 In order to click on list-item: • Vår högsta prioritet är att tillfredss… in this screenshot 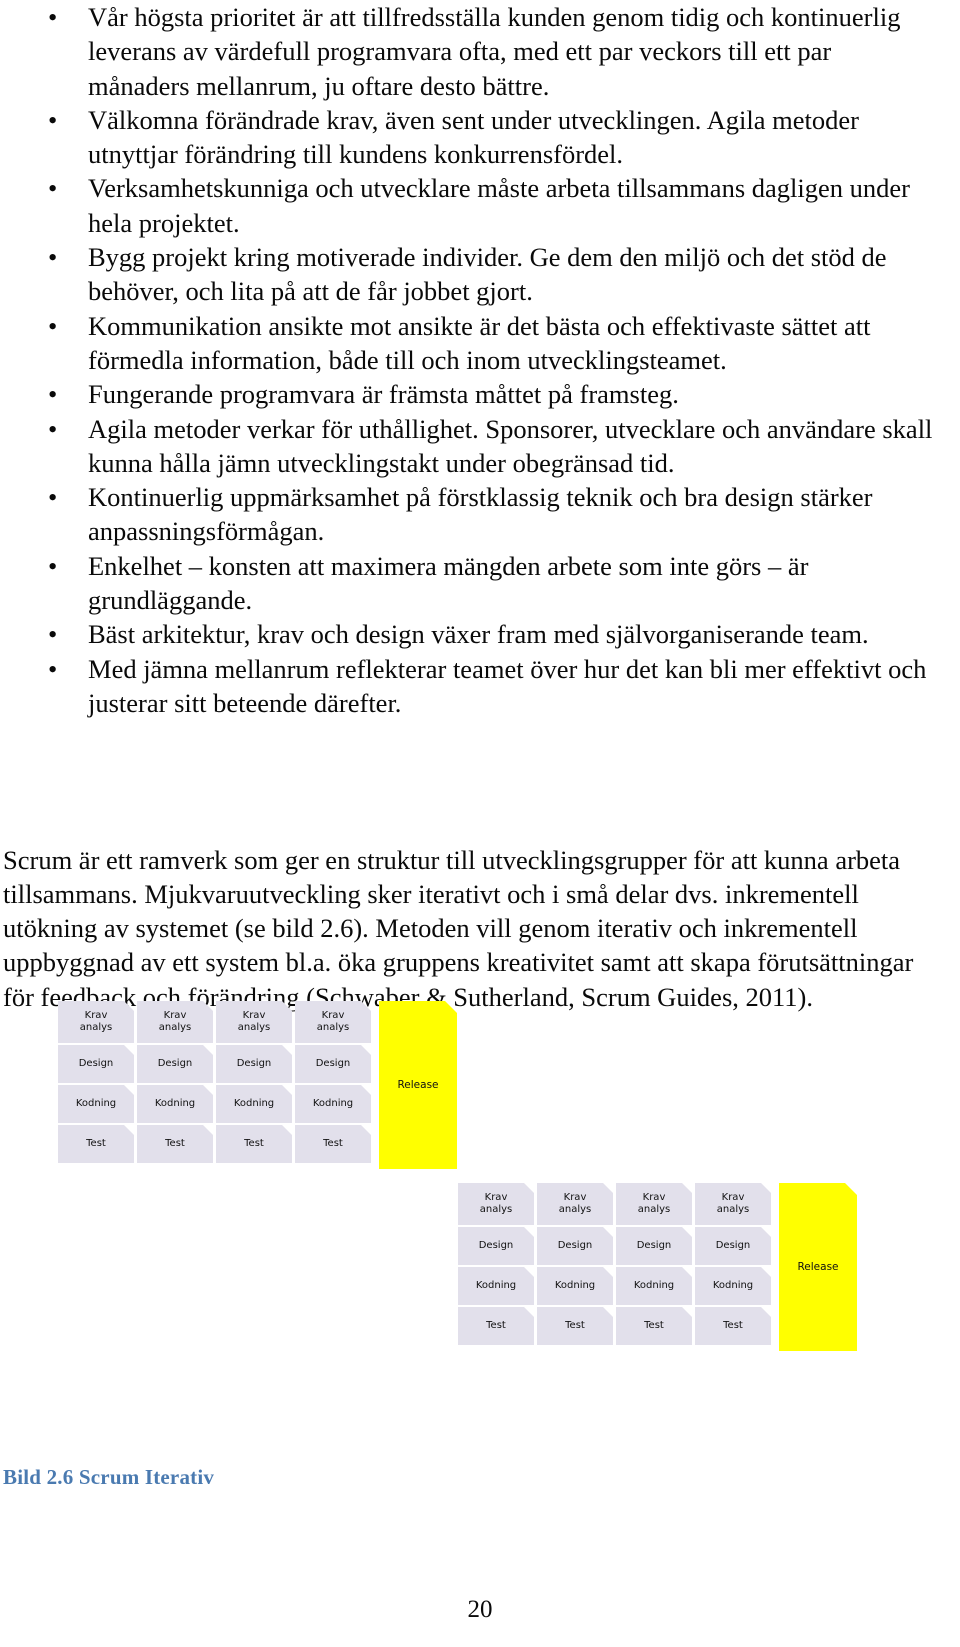, I will do `click(467, 51)`.